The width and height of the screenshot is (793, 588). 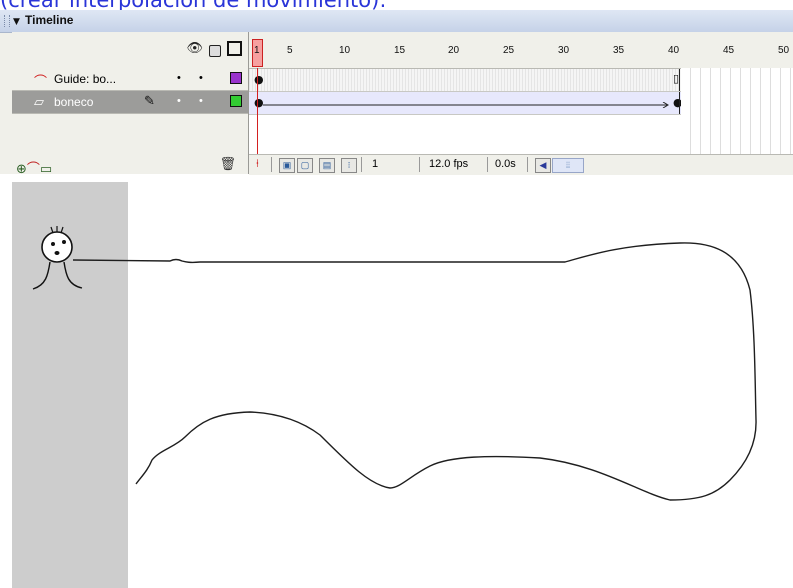 What do you see at coordinates (57, 258) in the screenshot?
I see `stick-figure-icon` at bounding box center [57, 258].